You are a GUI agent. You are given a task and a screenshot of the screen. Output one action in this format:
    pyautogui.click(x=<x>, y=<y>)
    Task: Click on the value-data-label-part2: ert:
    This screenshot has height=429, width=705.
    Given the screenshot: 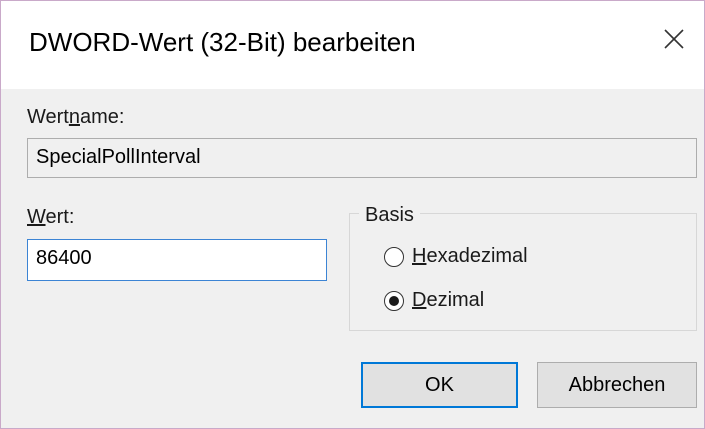 What is the action you would take?
    pyautogui.click(x=60, y=217)
    